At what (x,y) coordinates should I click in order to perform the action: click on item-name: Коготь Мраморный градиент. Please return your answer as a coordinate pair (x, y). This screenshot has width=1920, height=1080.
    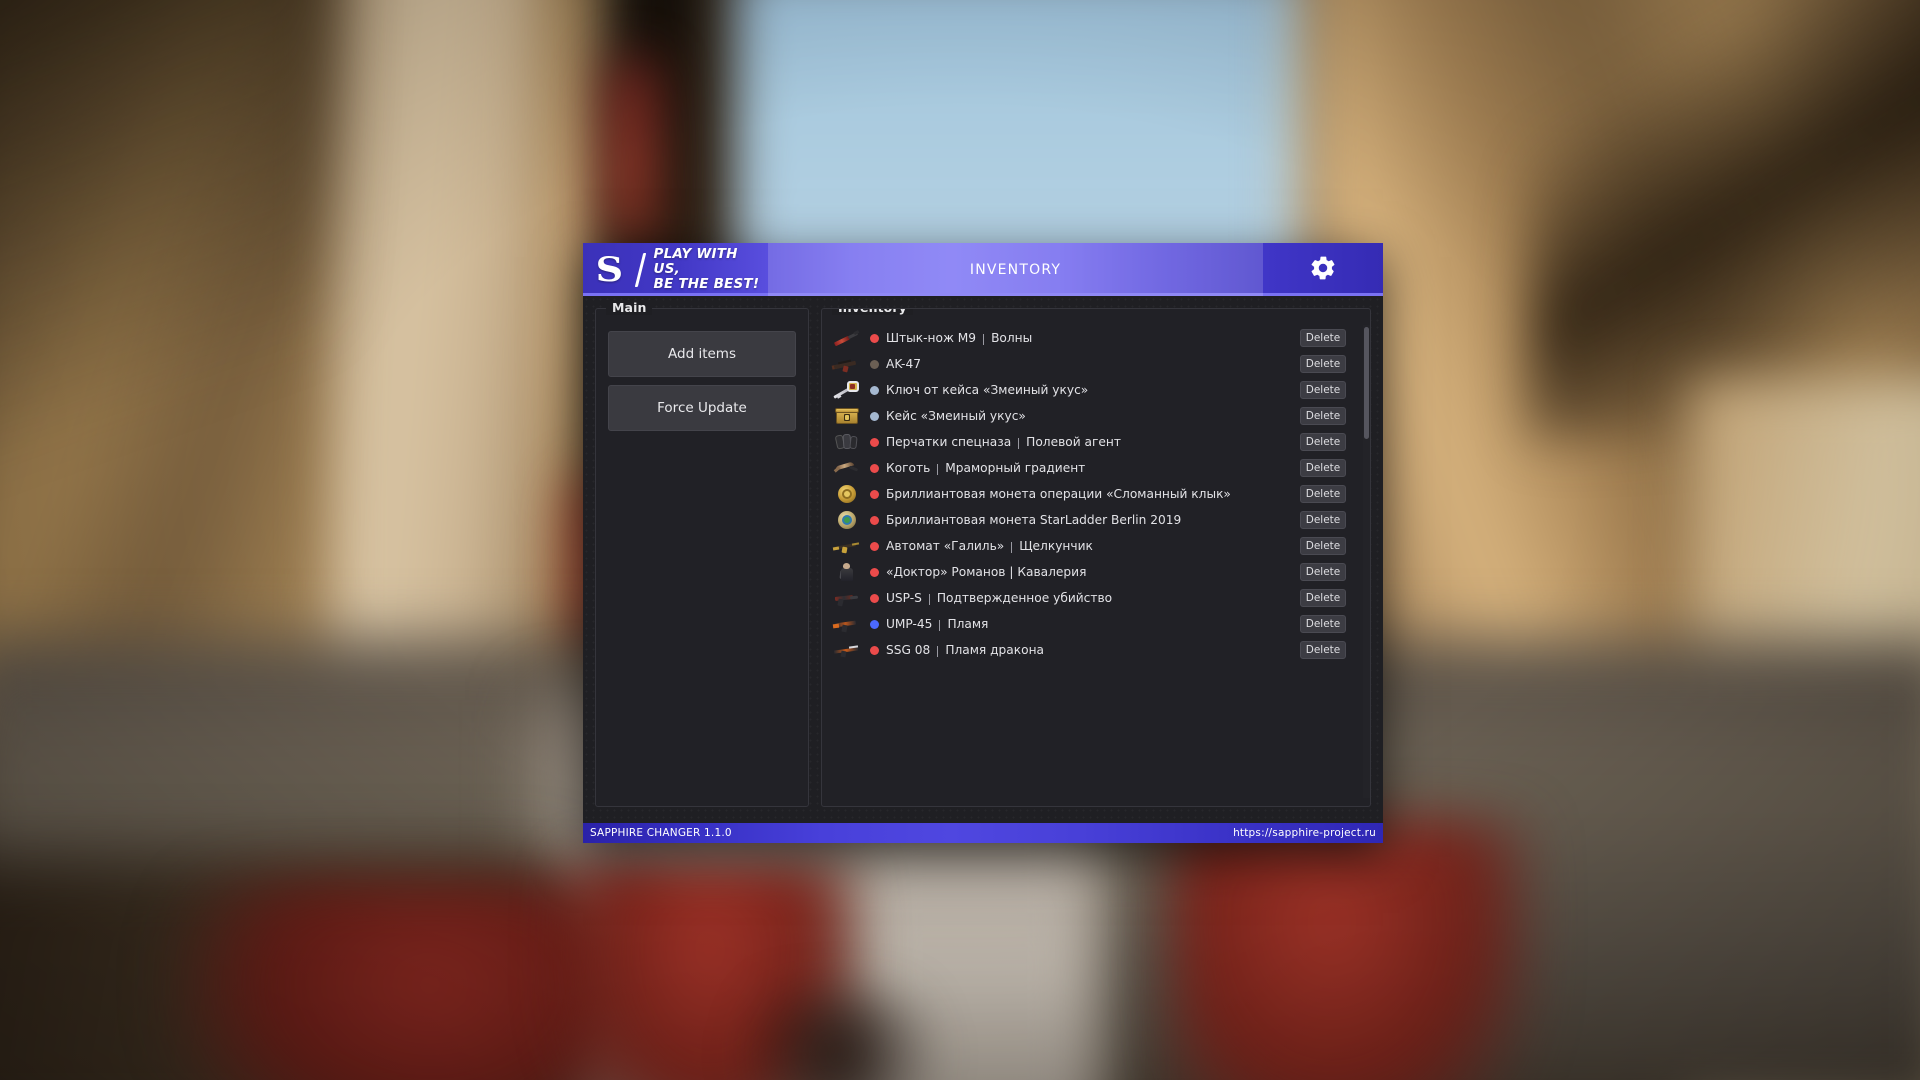
    Looking at the image, I should click on (986, 468).